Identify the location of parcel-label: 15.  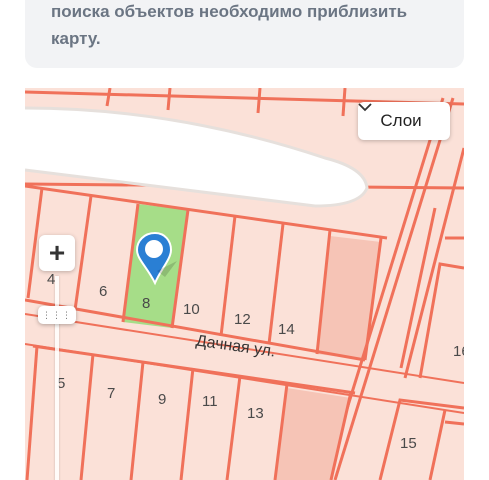
(408, 443).